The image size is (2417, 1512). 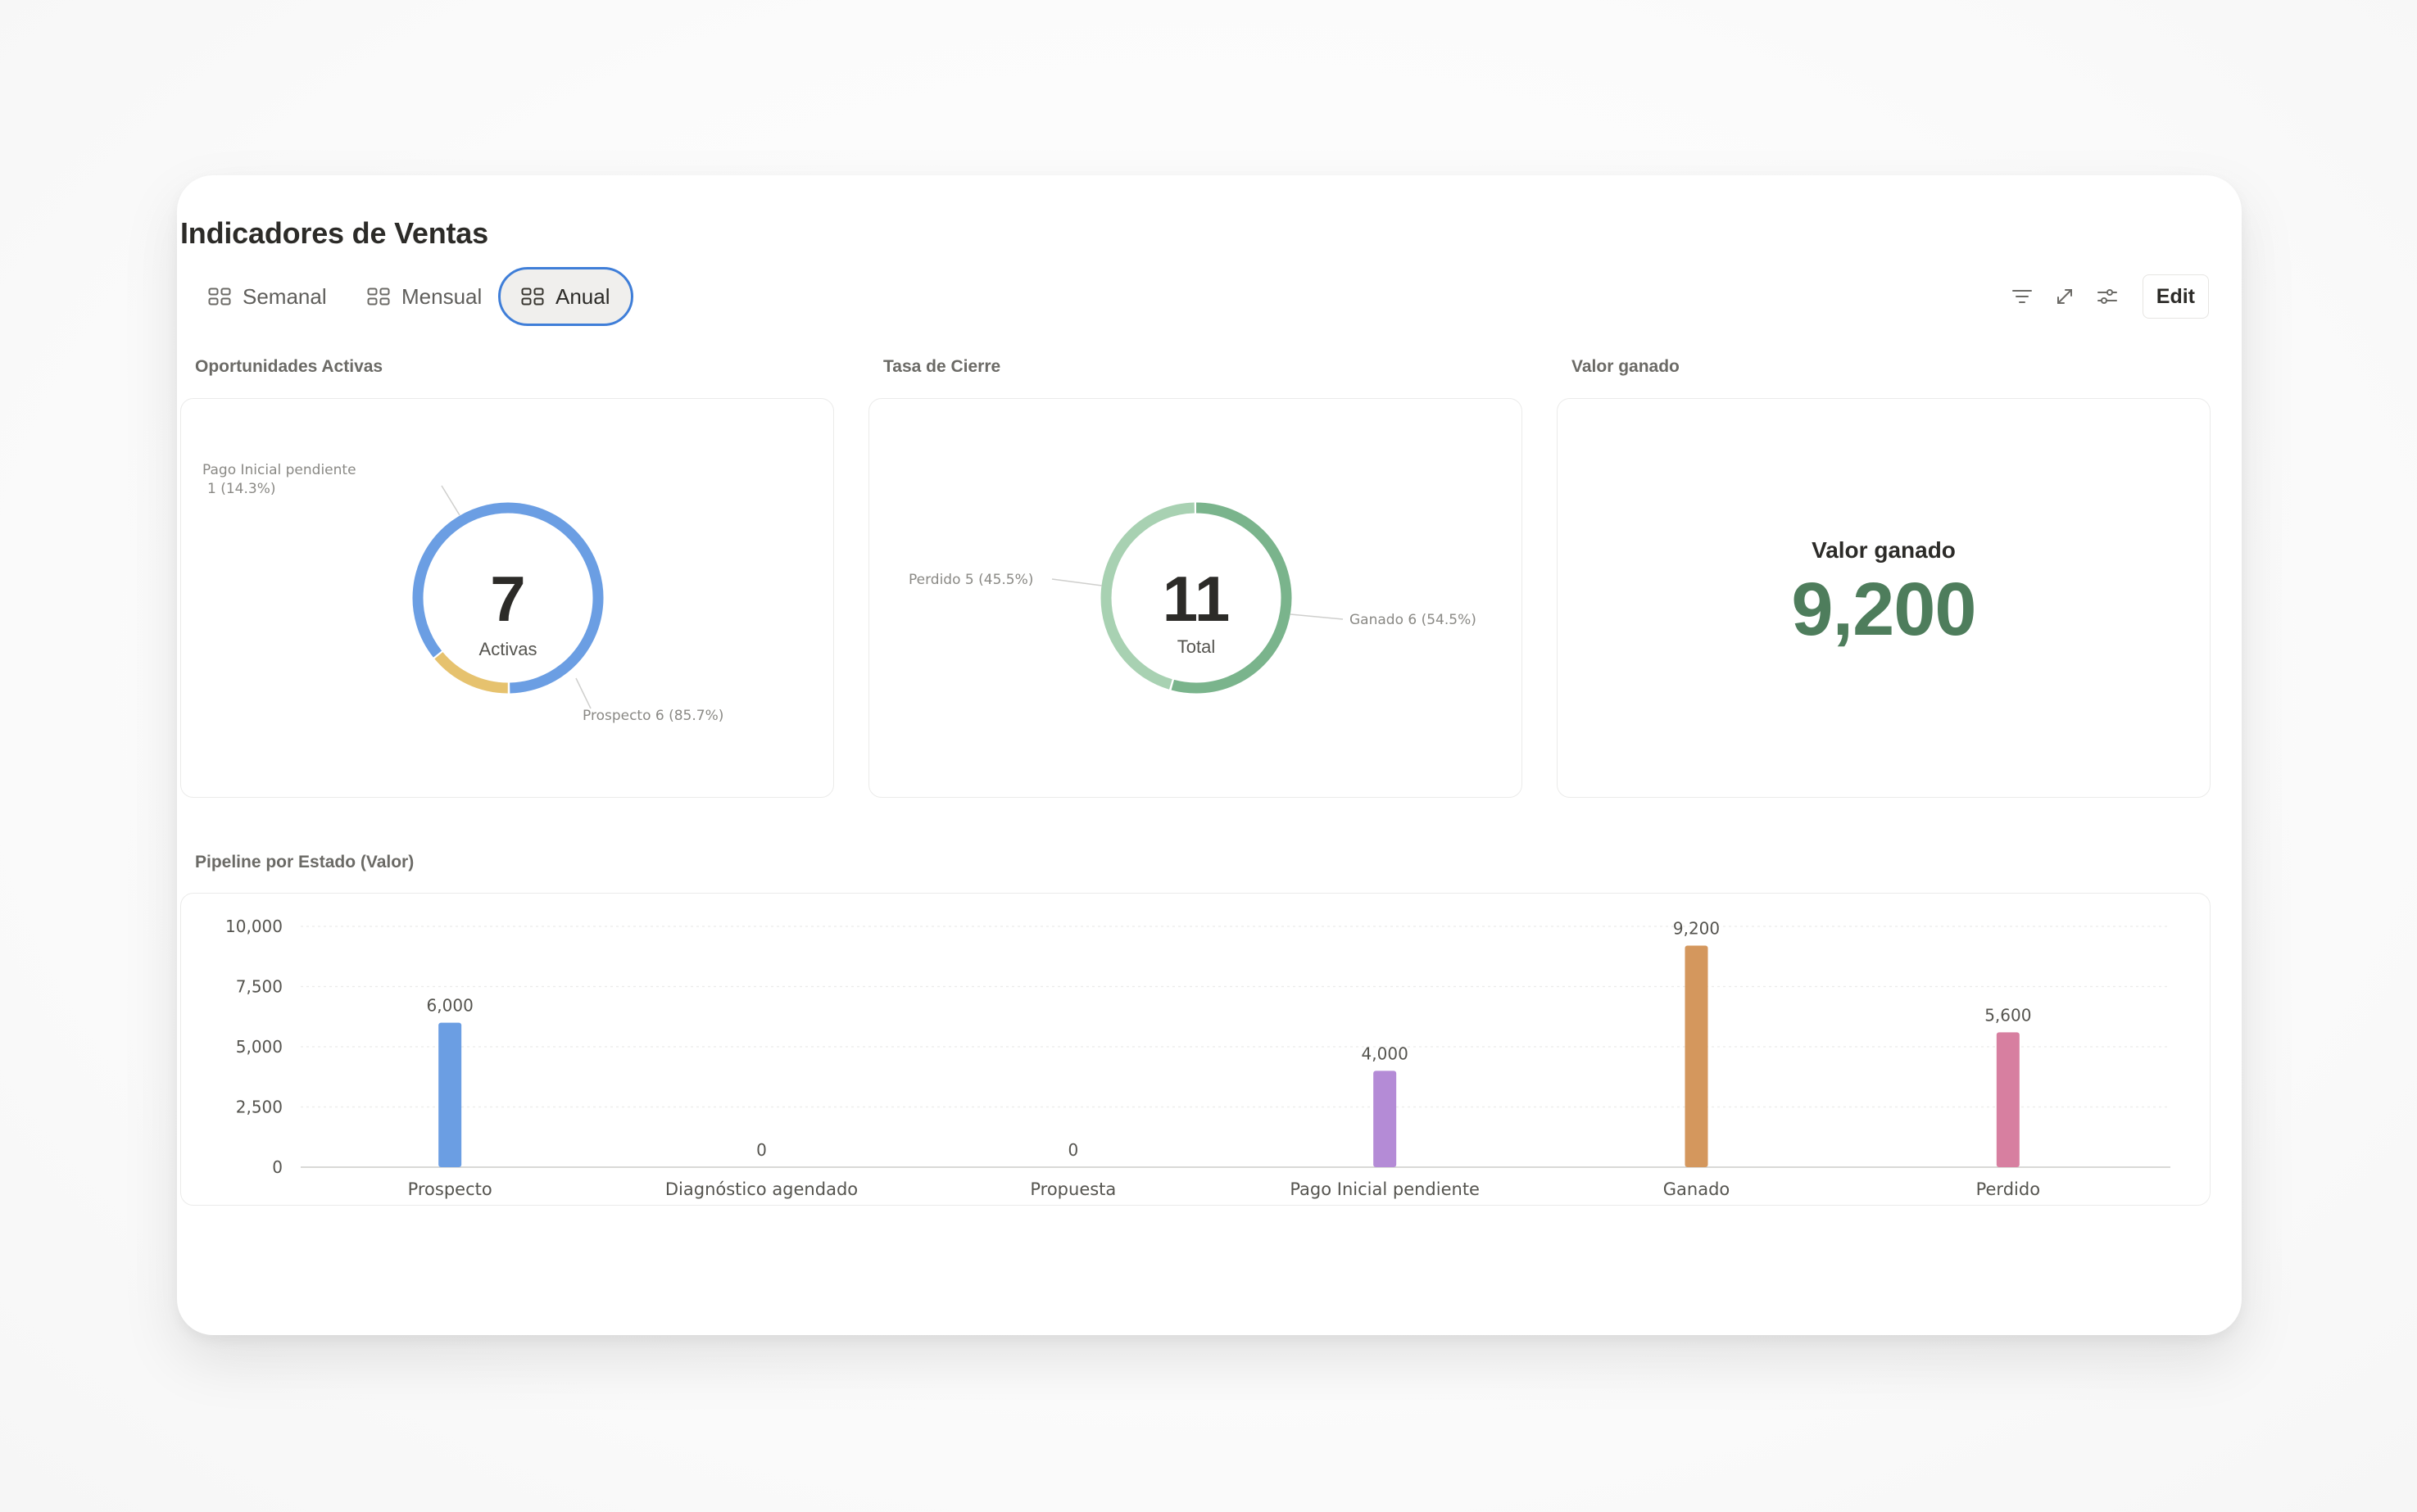 What do you see at coordinates (1385, 1119) in the screenshot?
I see `bar-pago-inicial-pendiente` at bounding box center [1385, 1119].